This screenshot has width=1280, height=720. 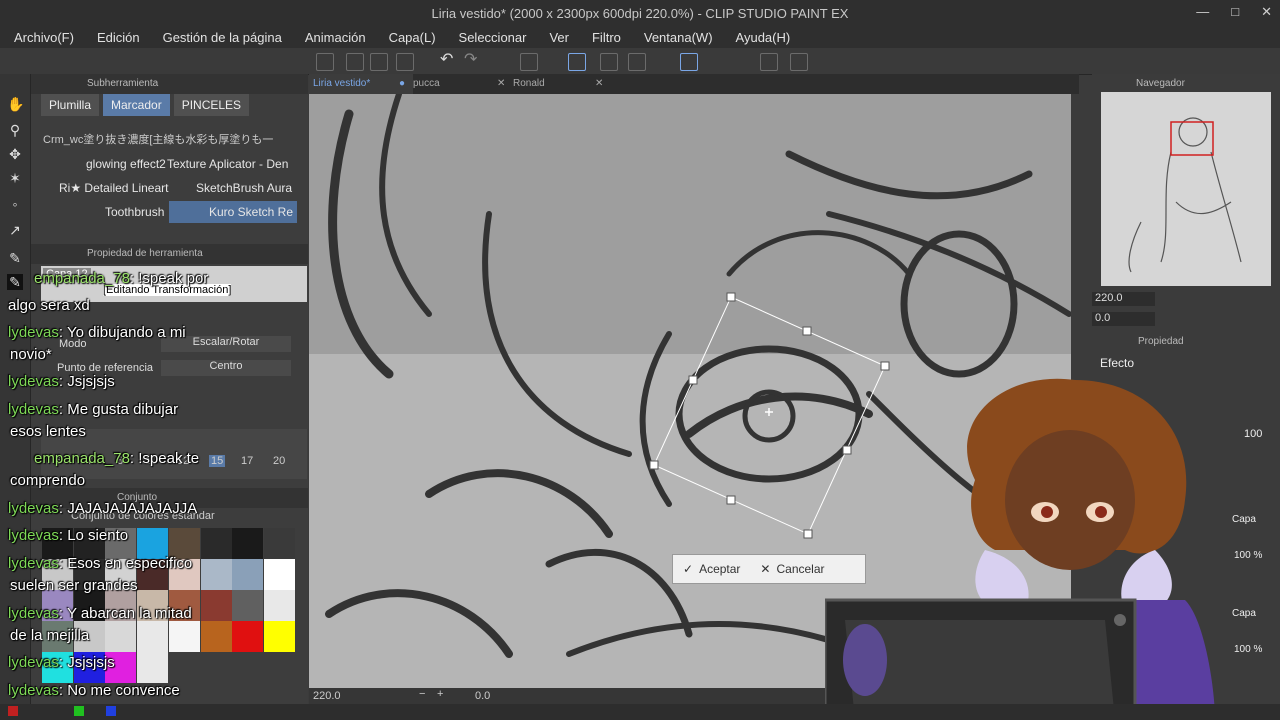 I want to click on deselect-icon, so click(x=609, y=62).